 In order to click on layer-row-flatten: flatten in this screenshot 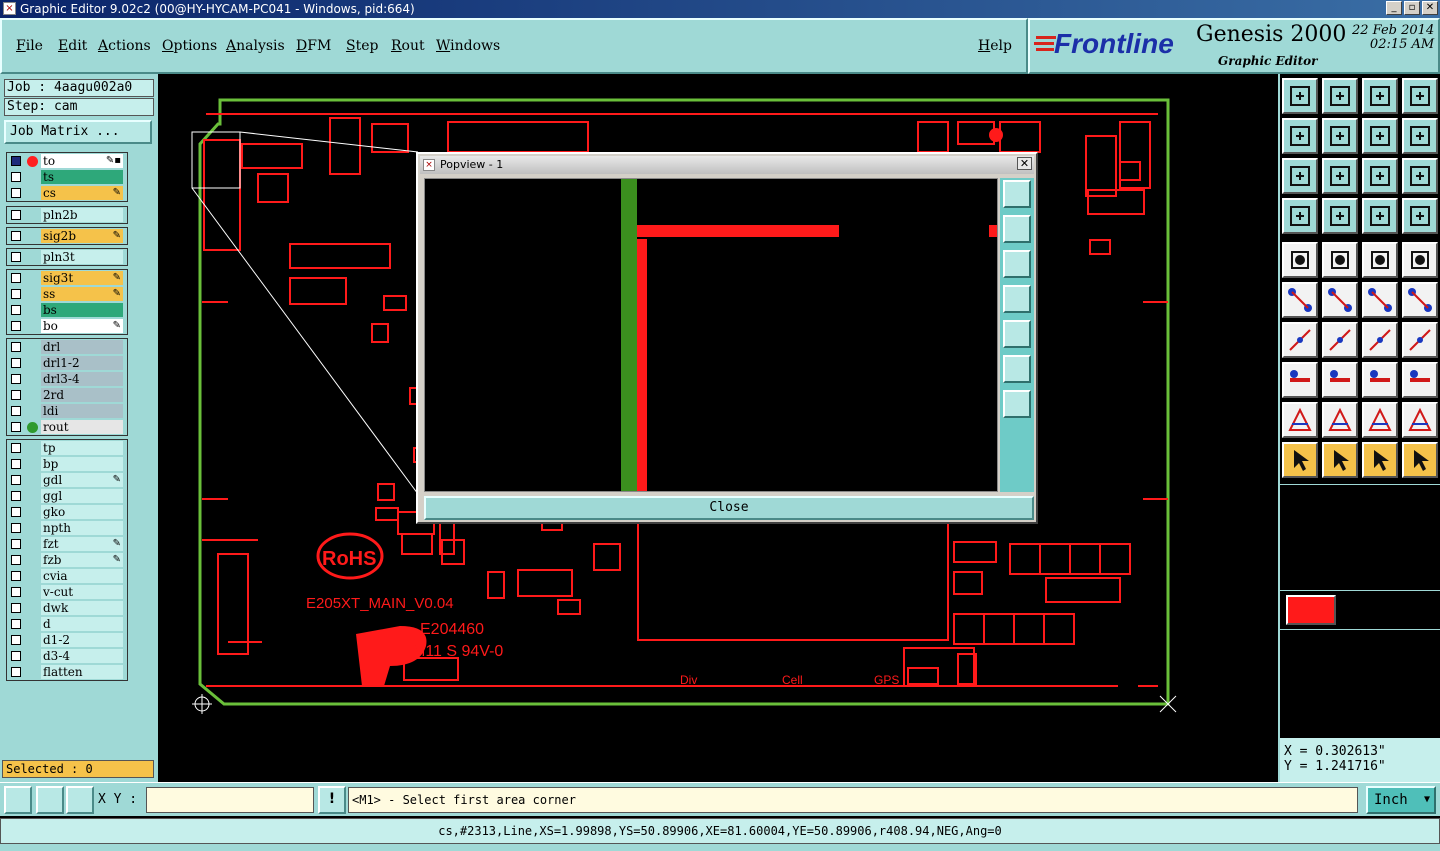, I will do `click(67, 672)`.